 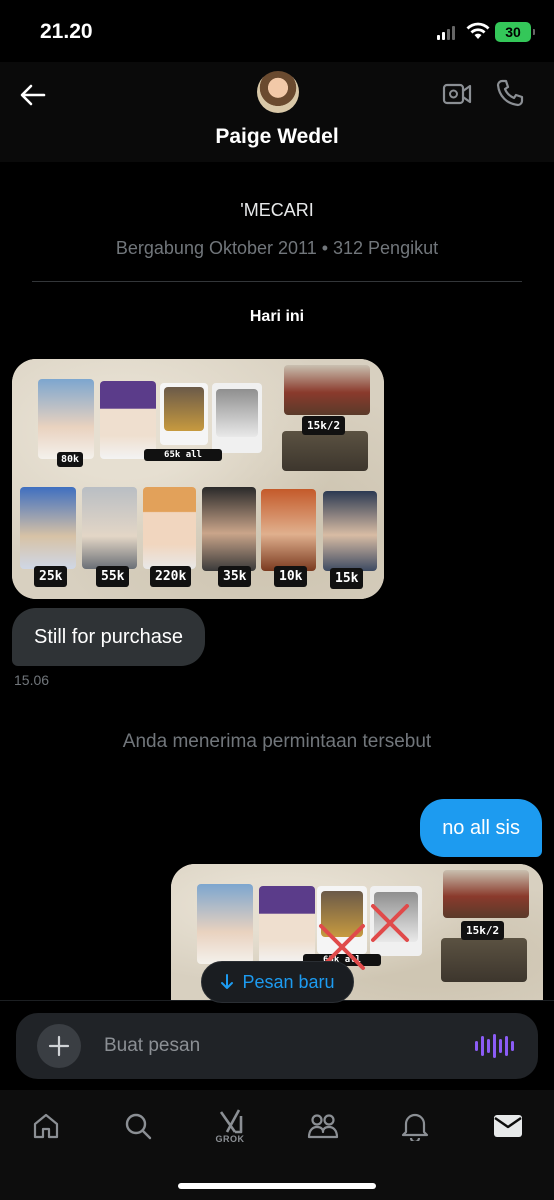 What do you see at coordinates (277, 210) in the screenshot?
I see `profile-handle: 'MECARI` at bounding box center [277, 210].